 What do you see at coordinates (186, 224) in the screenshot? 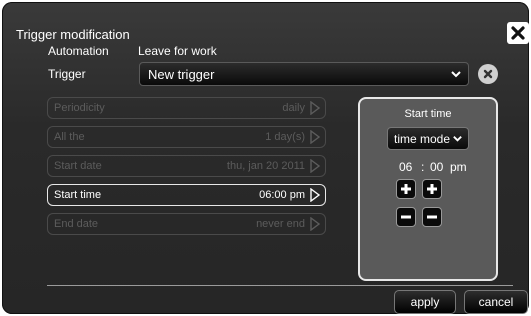
I see `row-end-date: End date never end` at bounding box center [186, 224].